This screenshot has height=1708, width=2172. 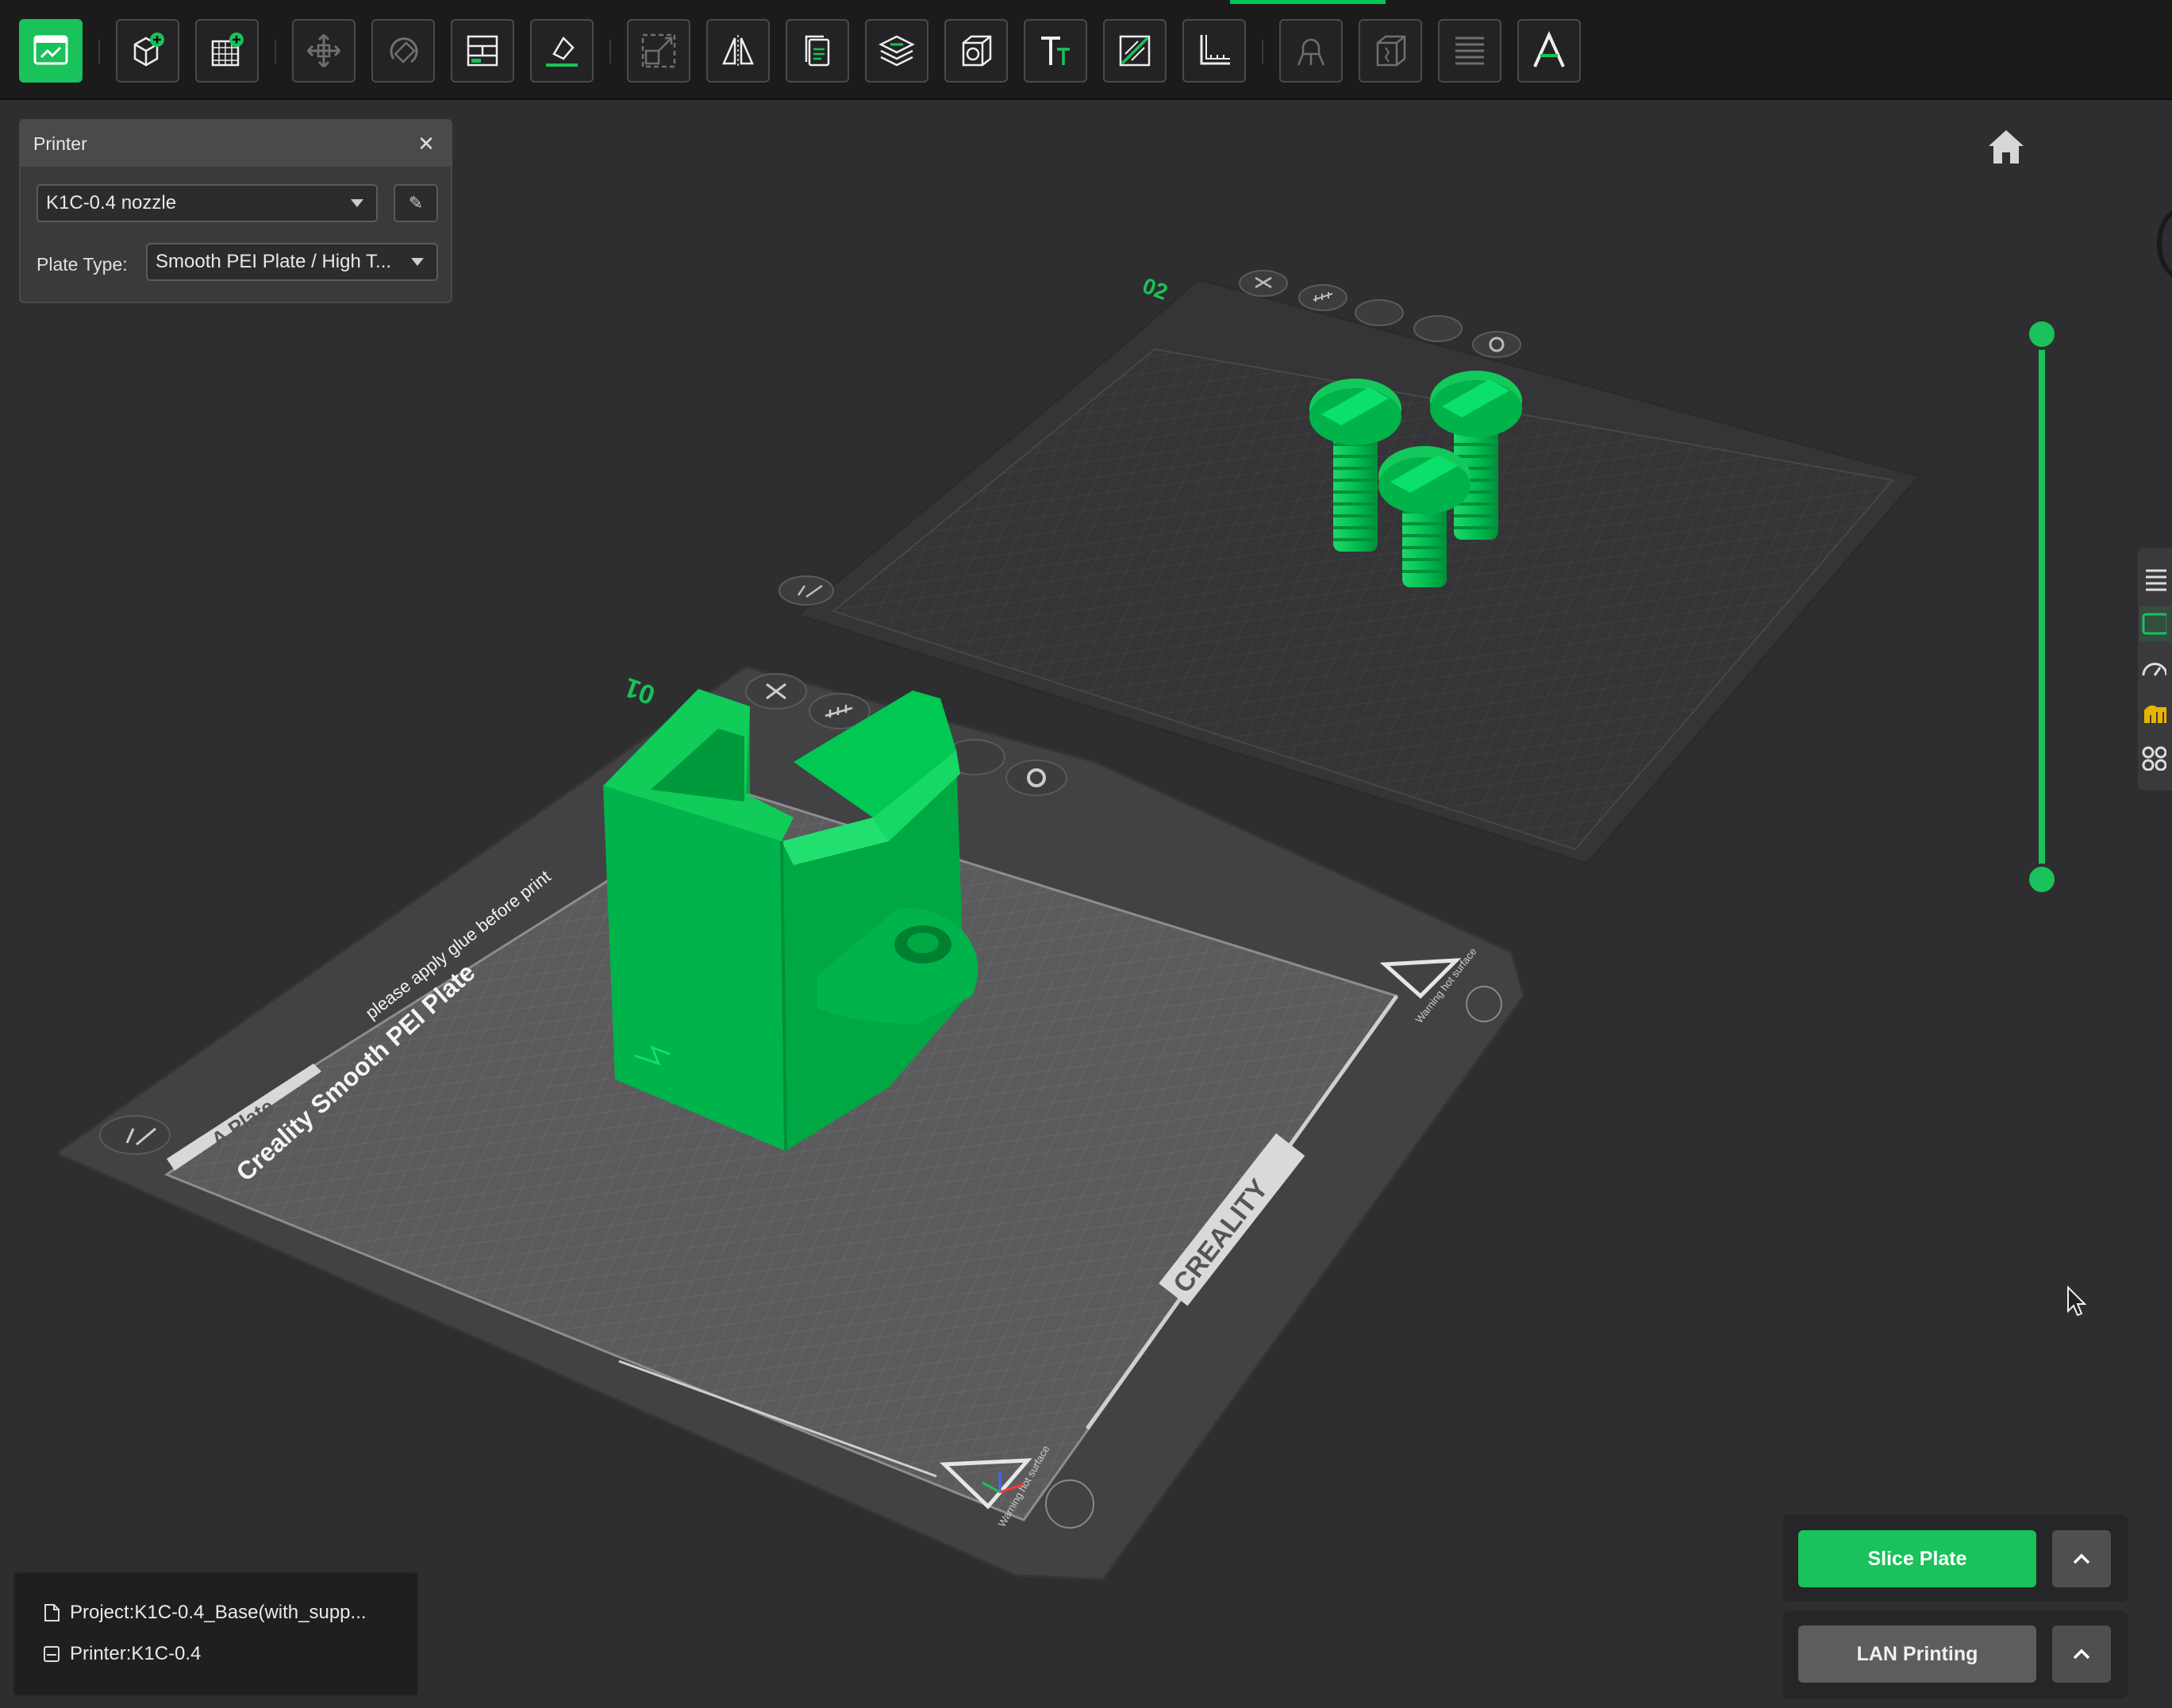 What do you see at coordinates (236, 144) in the screenshot?
I see `printer-panel-header: Printer ✕` at bounding box center [236, 144].